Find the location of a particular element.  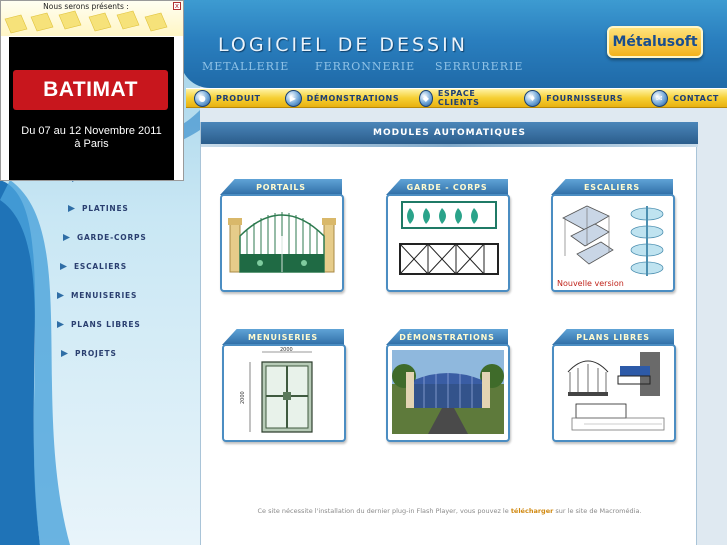

card-demonstrations: DÉMONSTRATIONS is located at coordinates (448, 387).